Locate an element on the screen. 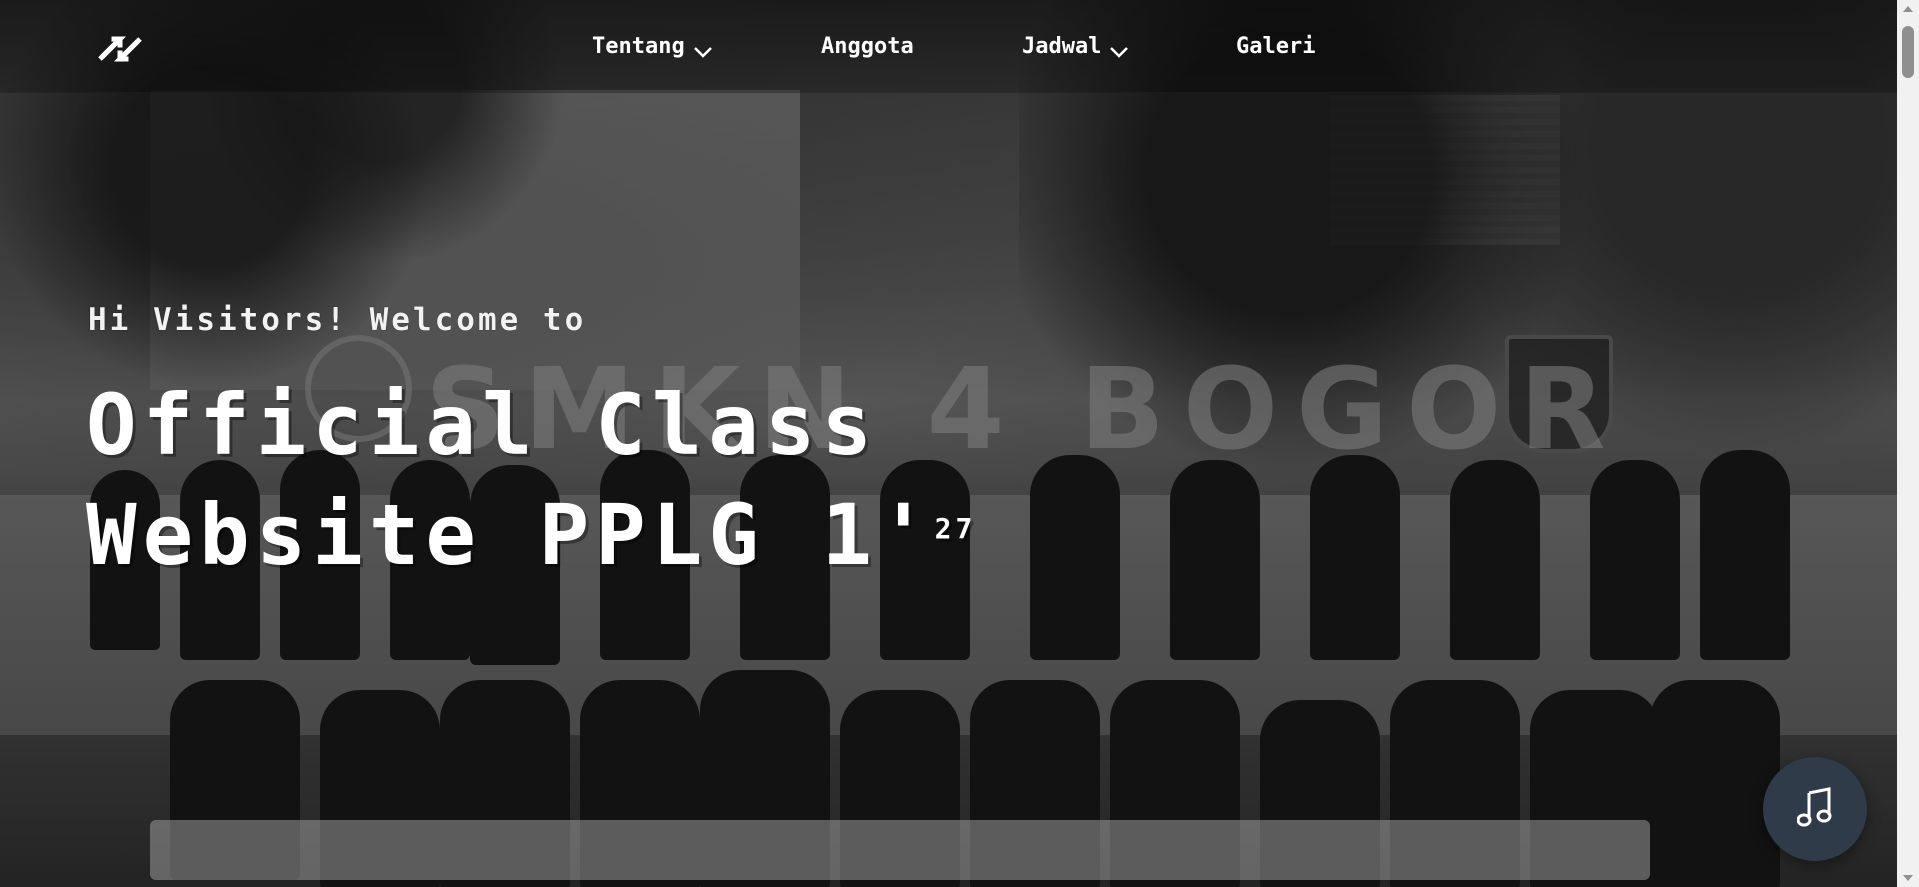 The width and height of the screenshot is (1919, 887). scroll-up-icon is located at coordinates (1908, 9).